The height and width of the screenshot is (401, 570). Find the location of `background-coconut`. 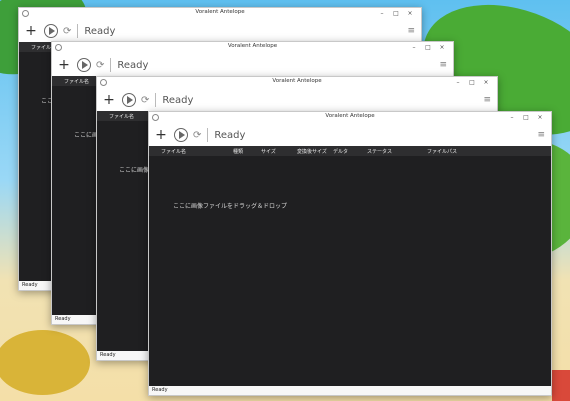

background-coconut is located at coordinates (45, 362).